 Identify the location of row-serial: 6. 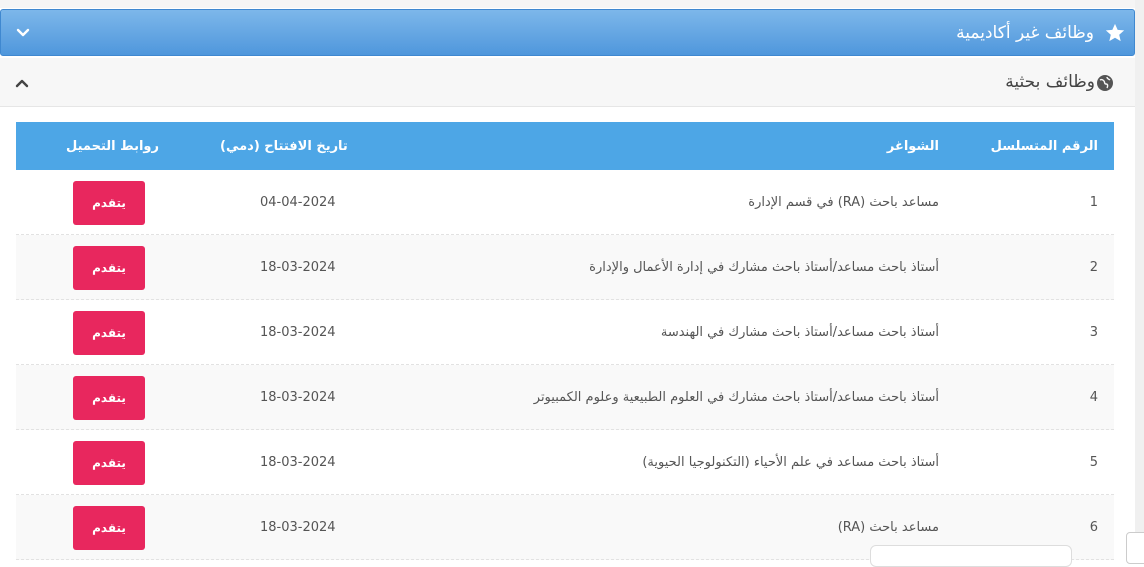
(1093, 527).